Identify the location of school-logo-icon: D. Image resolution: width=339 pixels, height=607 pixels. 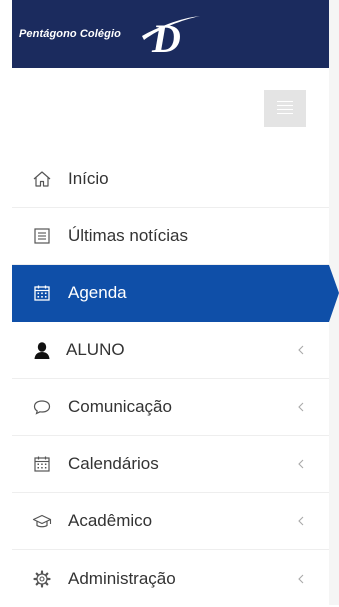
(171, 37).